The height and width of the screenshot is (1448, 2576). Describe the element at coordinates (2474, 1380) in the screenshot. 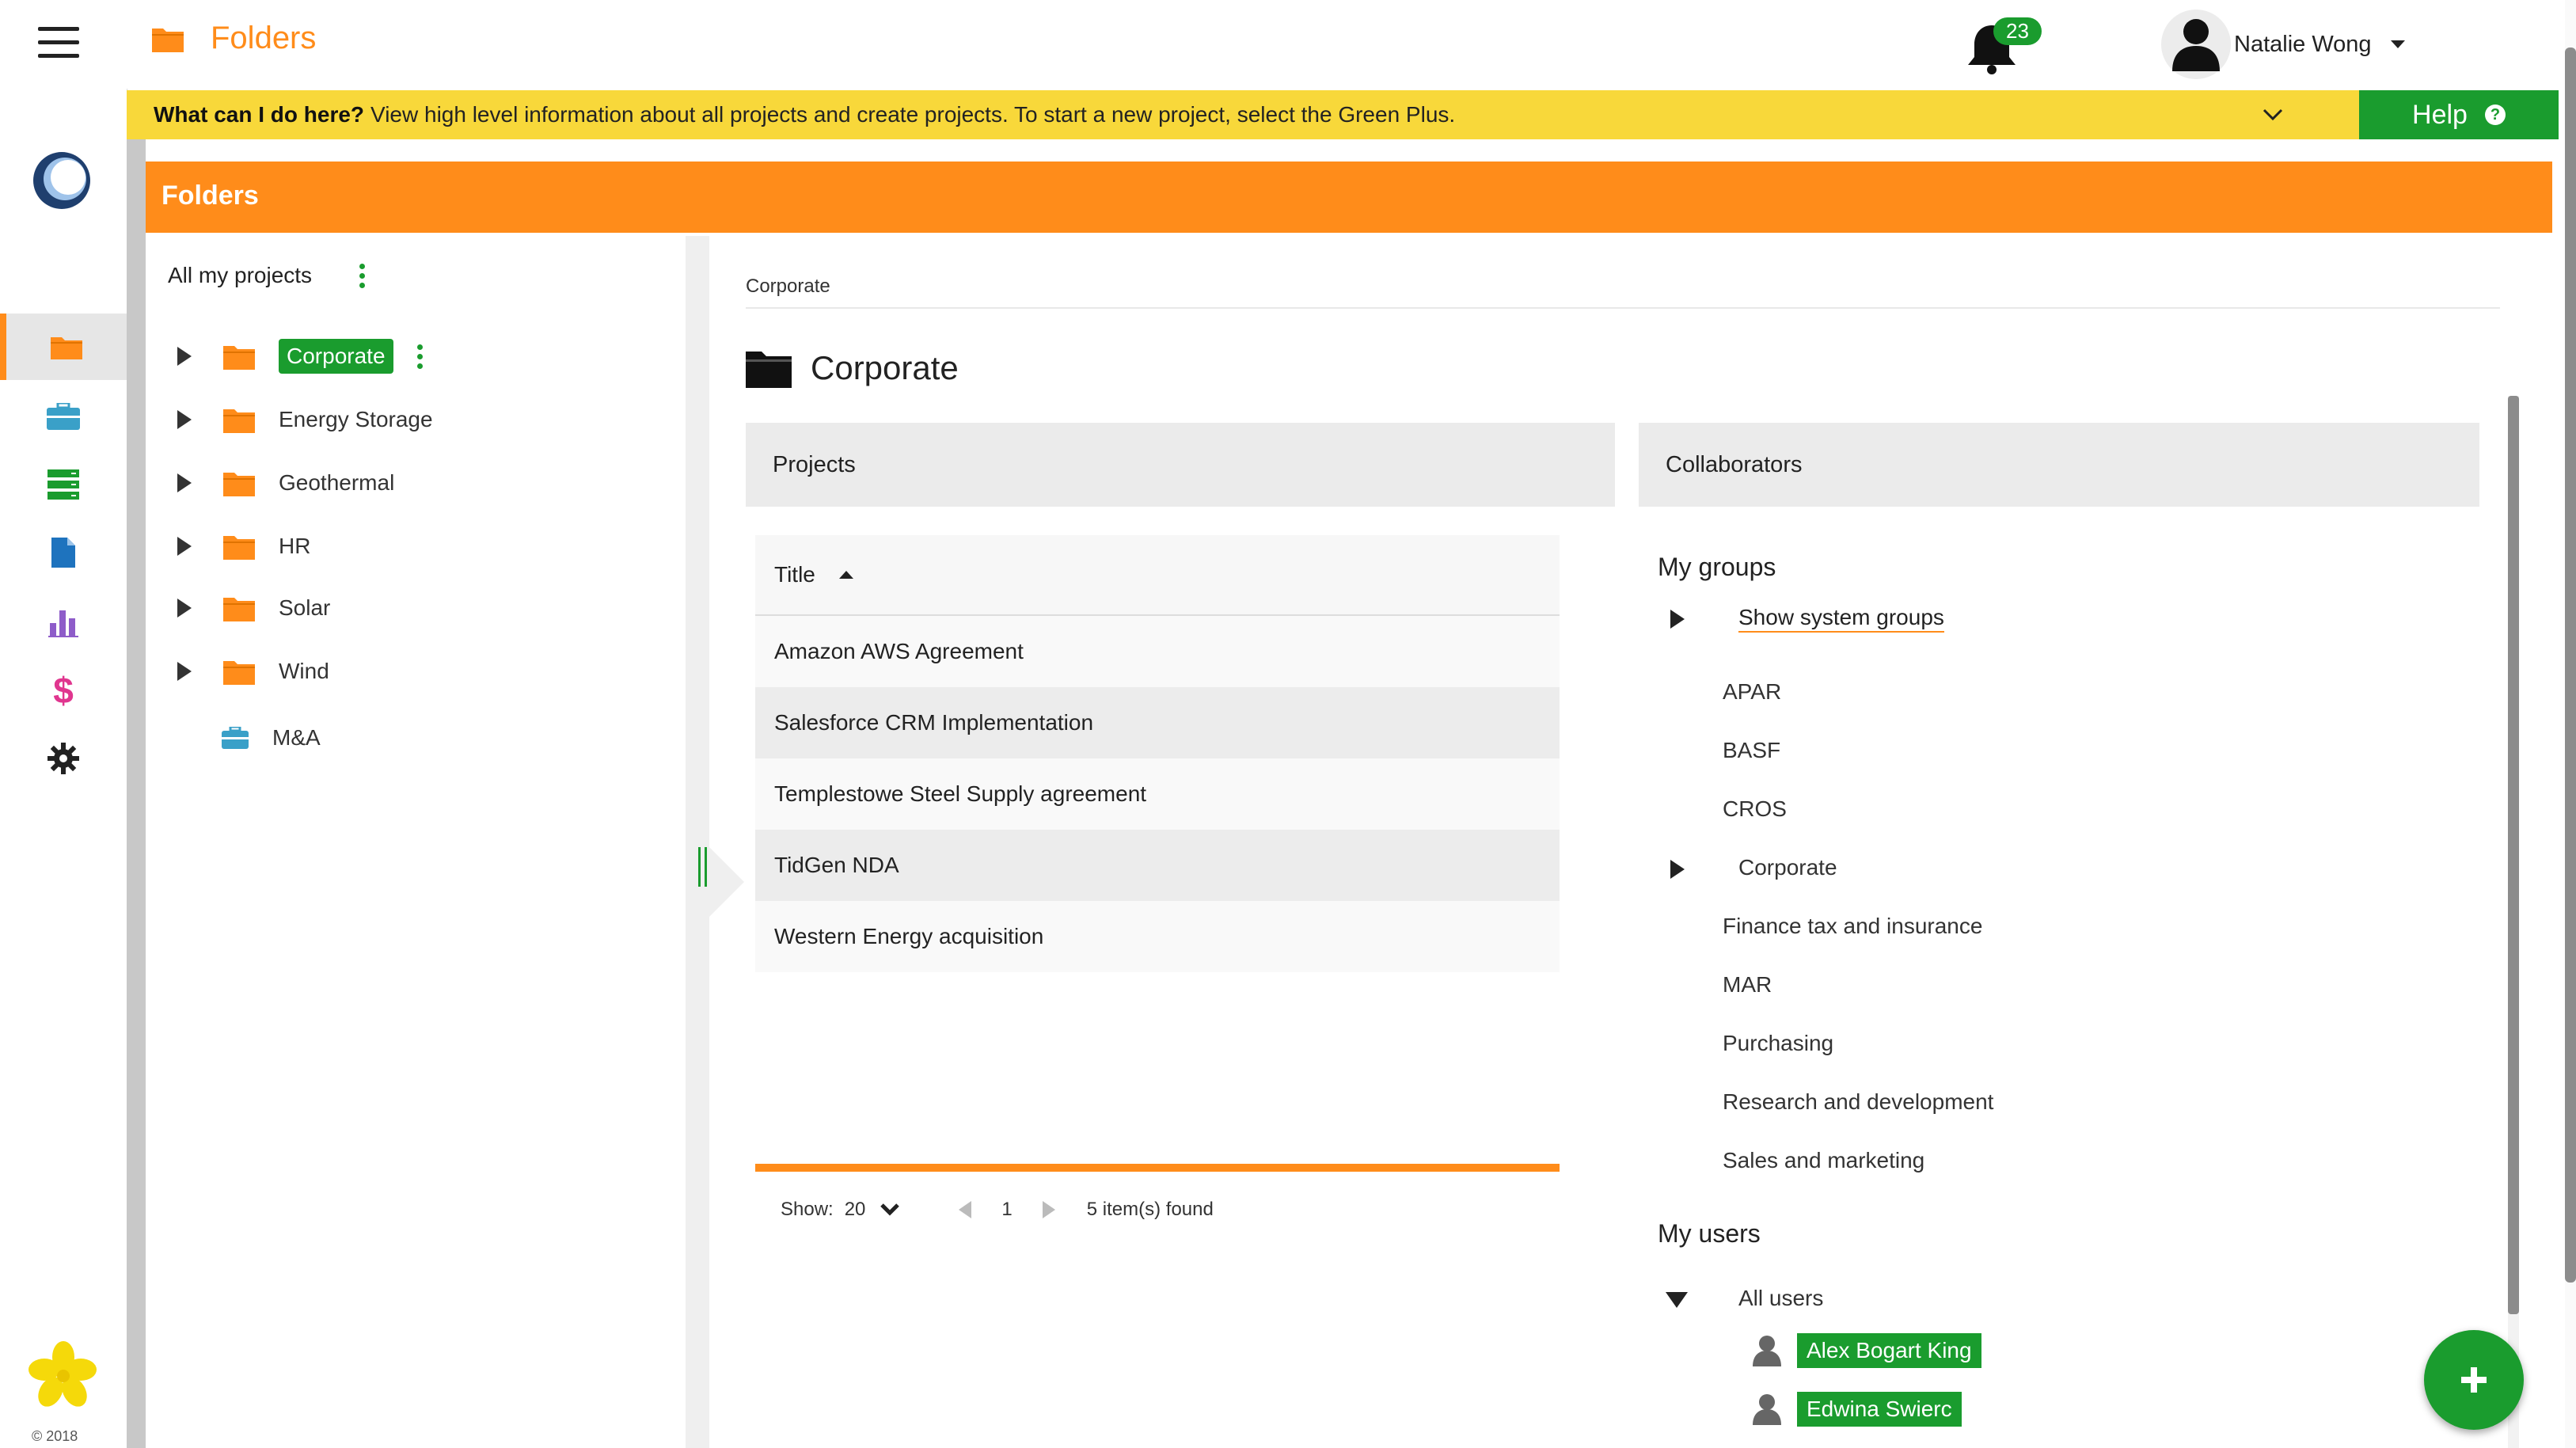

I see `add-project-button` at that location.